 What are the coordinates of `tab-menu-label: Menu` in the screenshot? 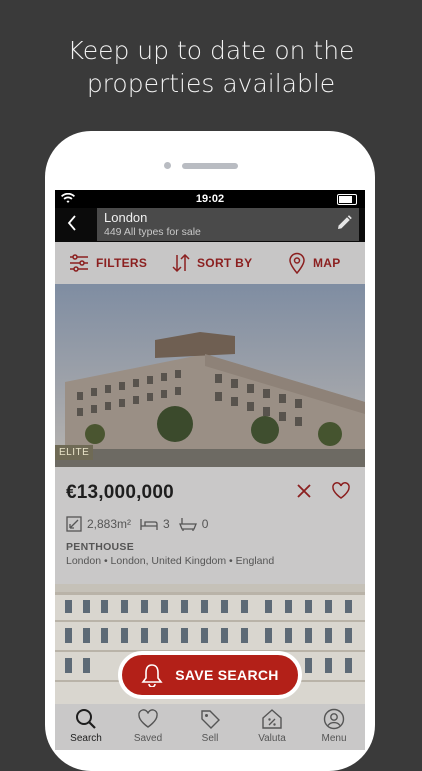 It's located at (334, 738).